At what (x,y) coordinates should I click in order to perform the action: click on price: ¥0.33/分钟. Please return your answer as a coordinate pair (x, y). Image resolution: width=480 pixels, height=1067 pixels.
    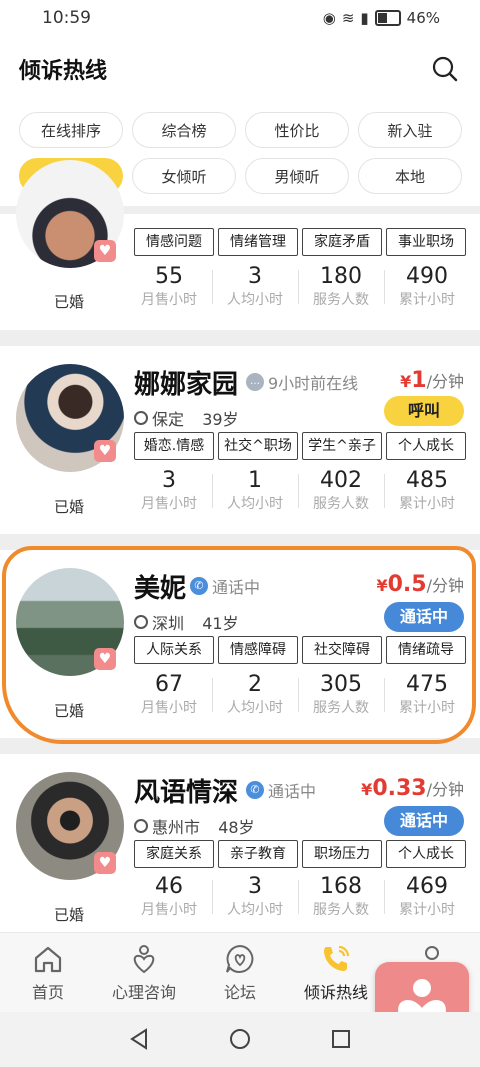
    Looking at the image, I should click on (412, 788).